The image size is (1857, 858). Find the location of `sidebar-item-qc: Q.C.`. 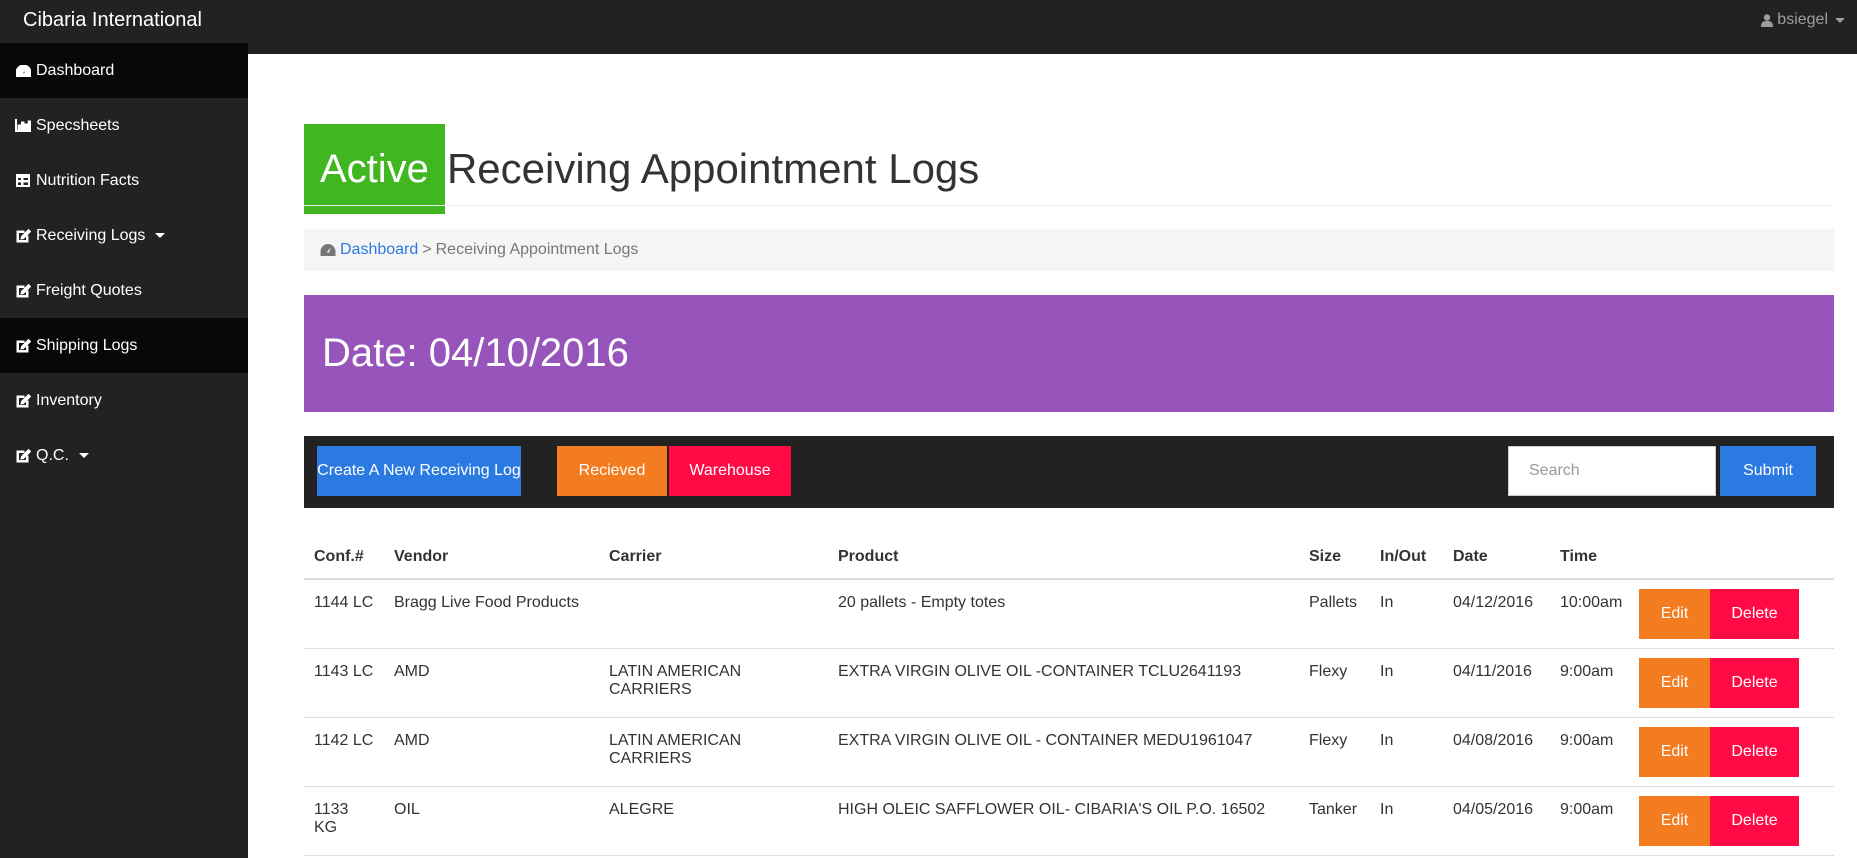

sidebar-item-qc: Q.C. is located at coordinates (124, 455).